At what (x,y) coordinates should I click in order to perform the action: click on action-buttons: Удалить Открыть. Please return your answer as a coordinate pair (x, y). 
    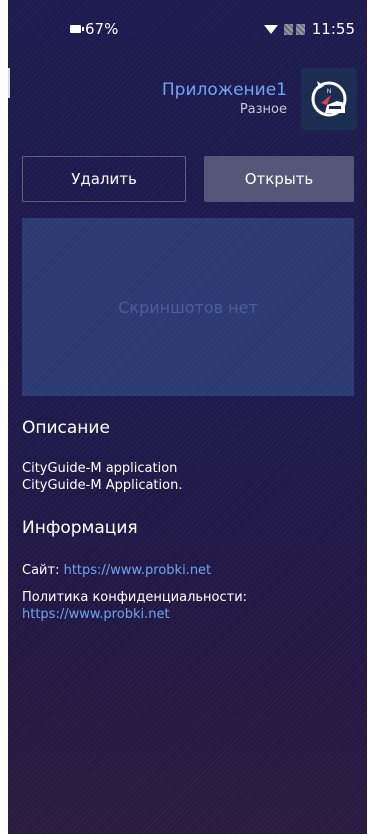
    Looking at the image, I should click on (188, 179).